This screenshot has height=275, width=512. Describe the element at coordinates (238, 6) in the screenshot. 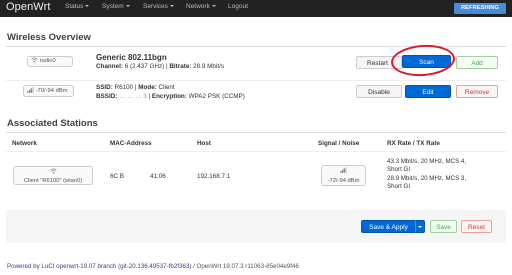

I see `menu-logout: Logout` at that location.